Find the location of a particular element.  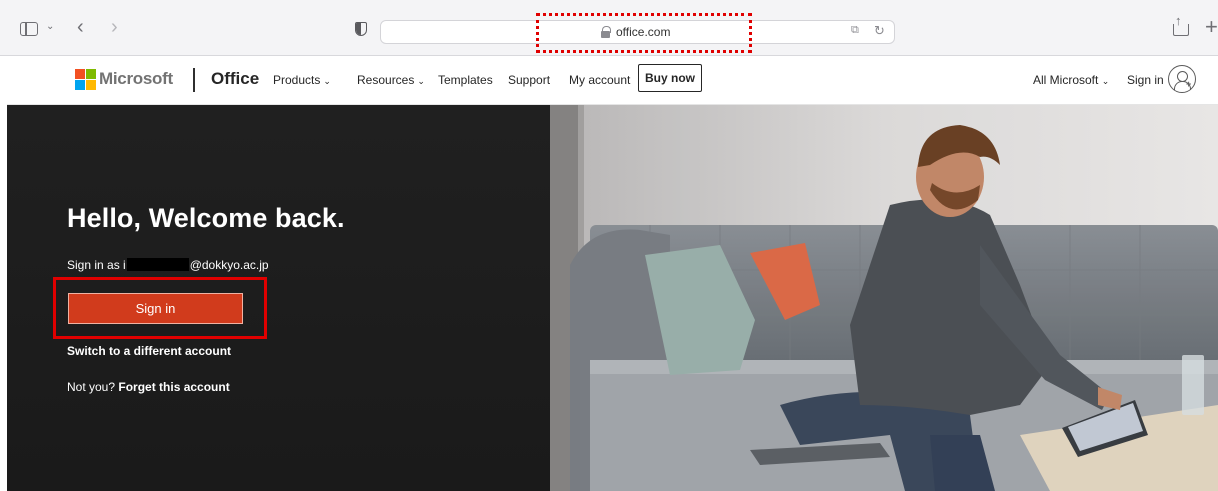

brand-name: Microsoft is located at coordinates (136, 79).